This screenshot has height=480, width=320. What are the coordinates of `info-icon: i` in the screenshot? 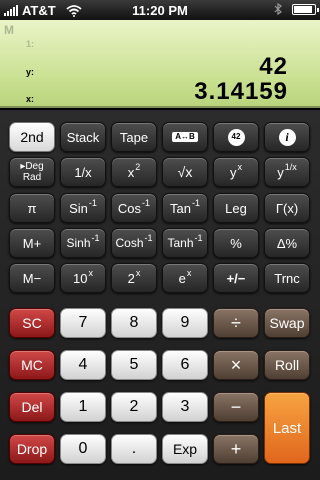 It's located at (287, 137).